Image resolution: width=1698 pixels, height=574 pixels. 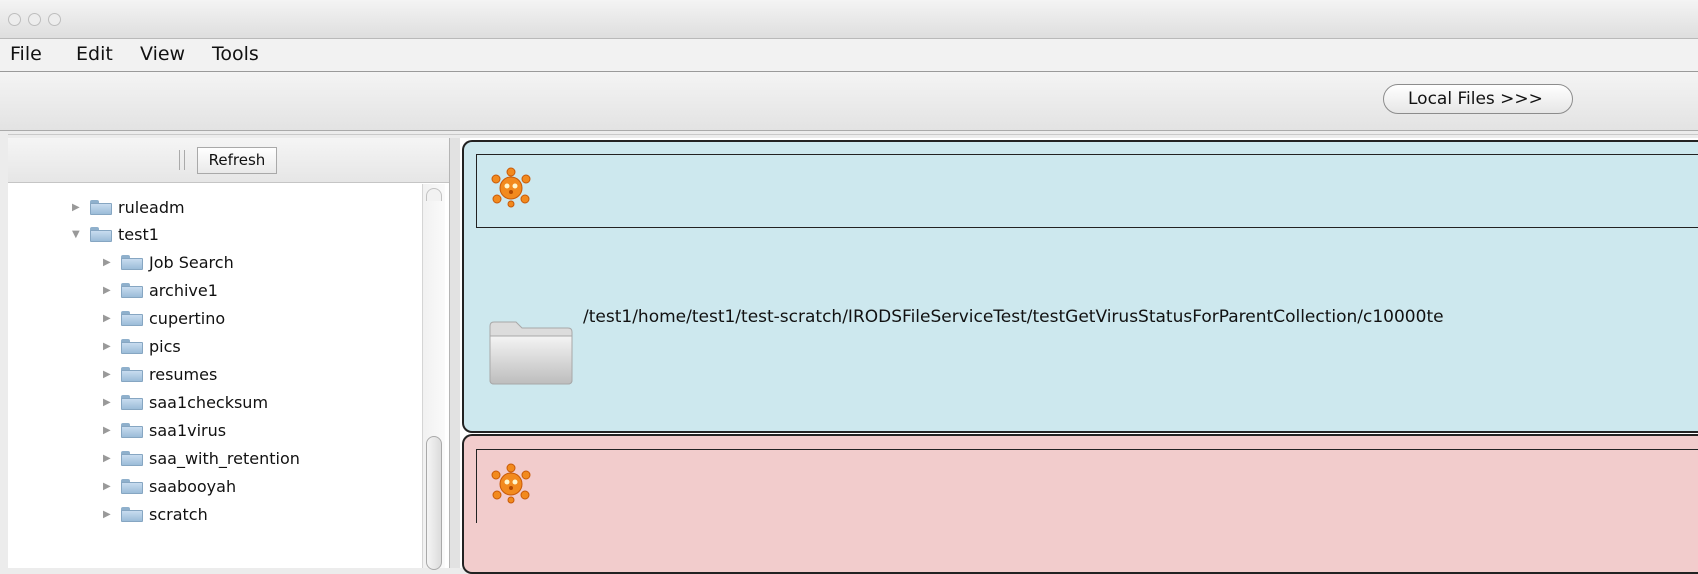 I want to click on tree-item-label: saa_with_retention, so click(x=224, y=458).